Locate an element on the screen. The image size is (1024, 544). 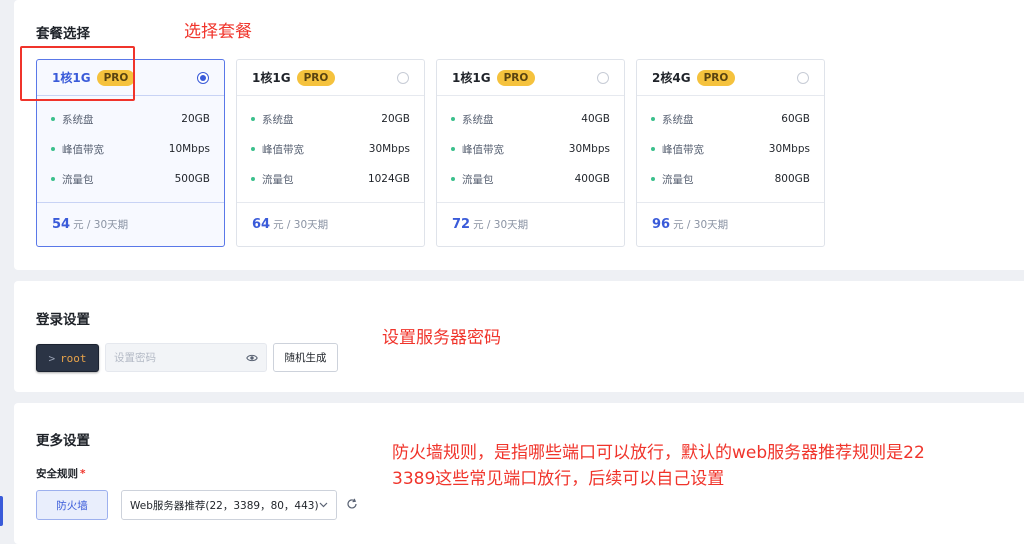
firewall-annotation-line2: 3389这些常见端口放行，后续可以自己设置 is located at coordinates (558, 479).